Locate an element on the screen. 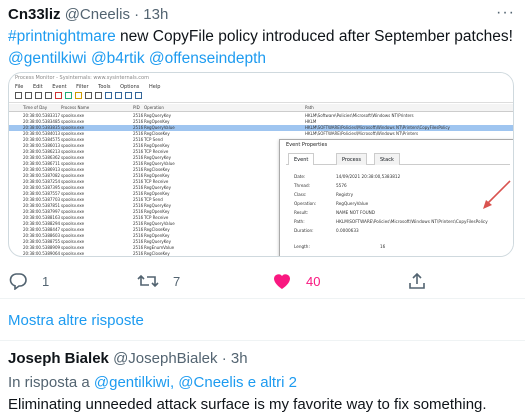 The height and width of the screenshot is (417, 525). procmon-menu-item: Options is located at coordinates (130, 87).